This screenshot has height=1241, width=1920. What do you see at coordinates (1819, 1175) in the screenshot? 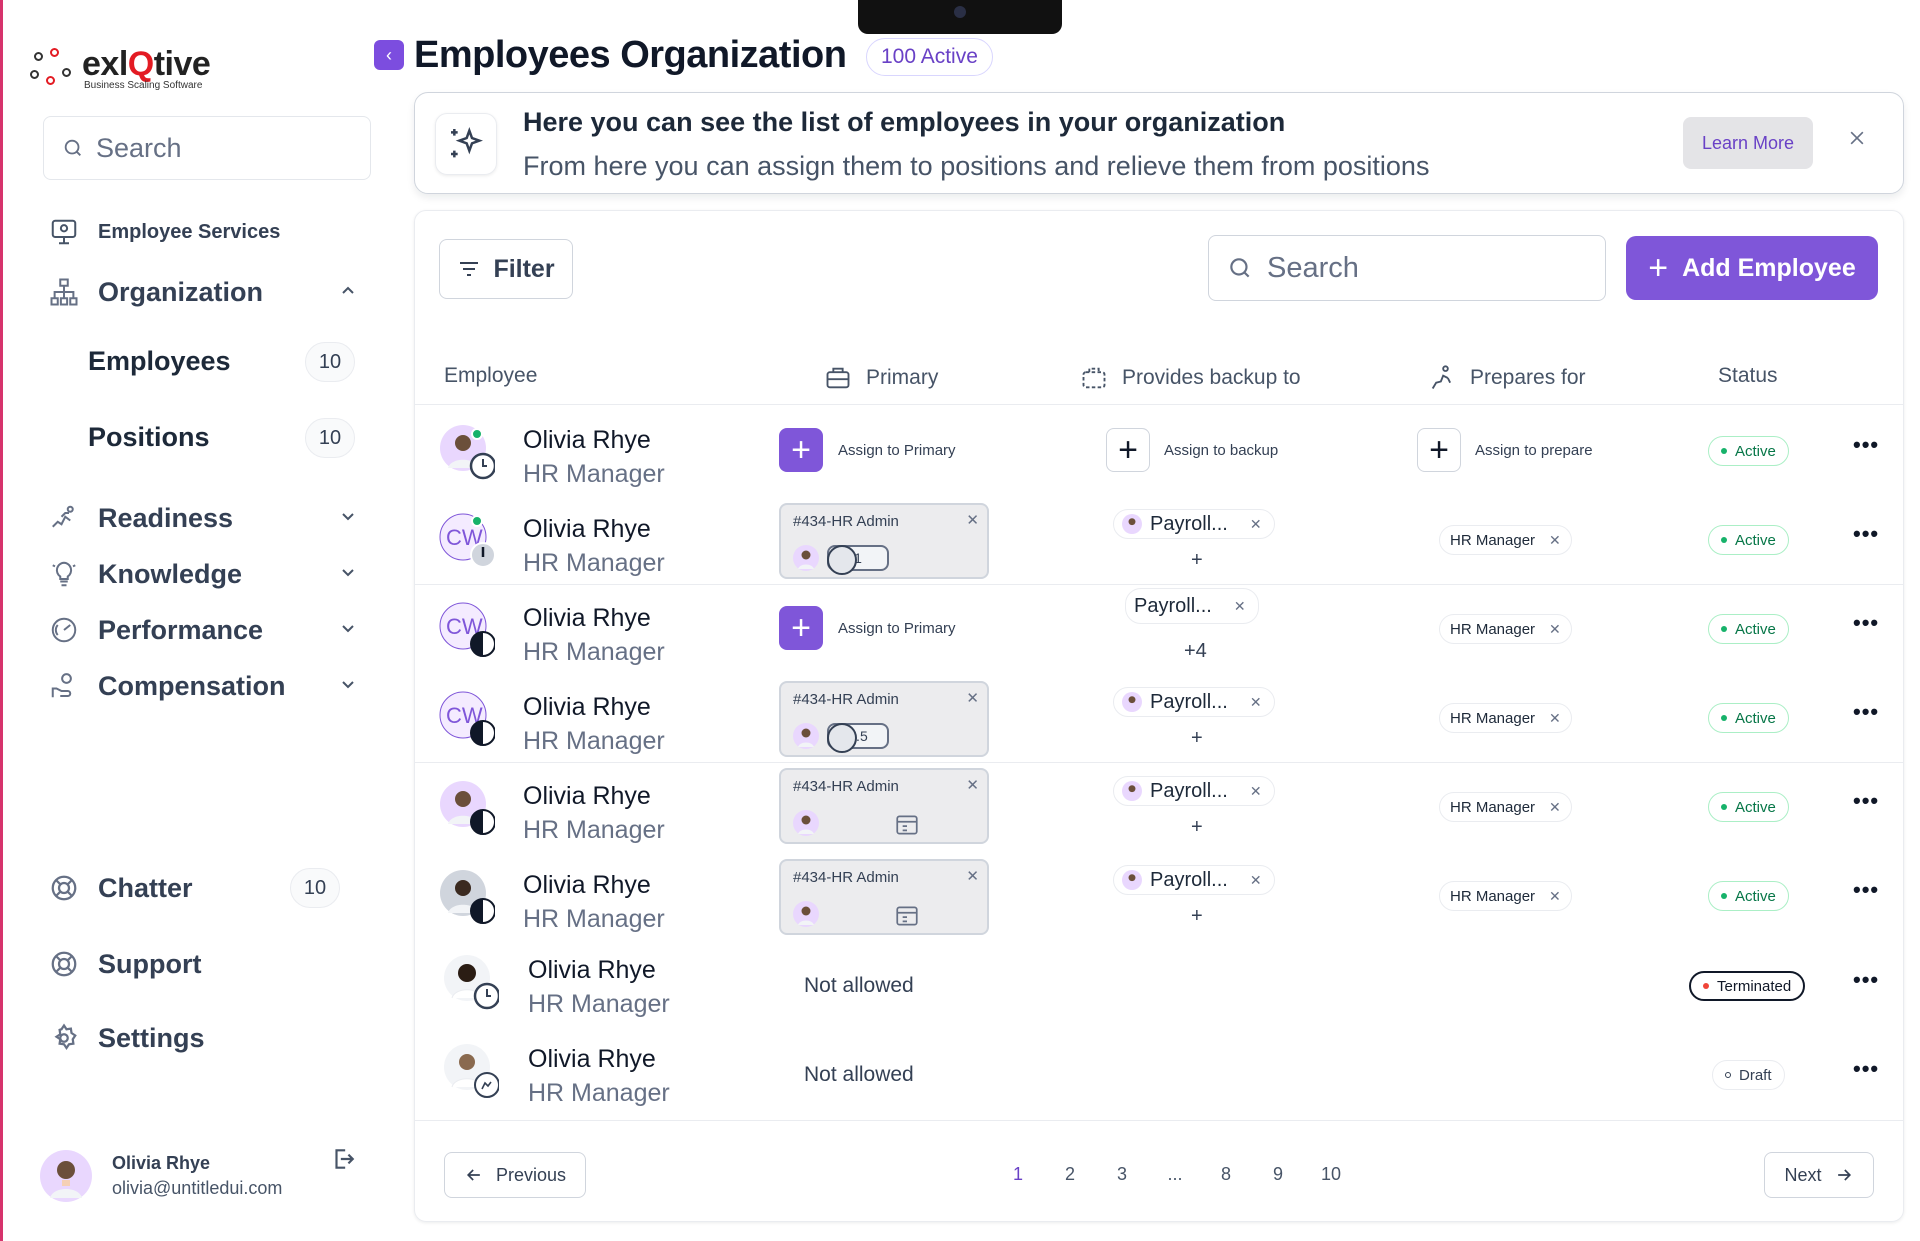
I see `next-page-button: Next` at bounding box center [1819, 1175].